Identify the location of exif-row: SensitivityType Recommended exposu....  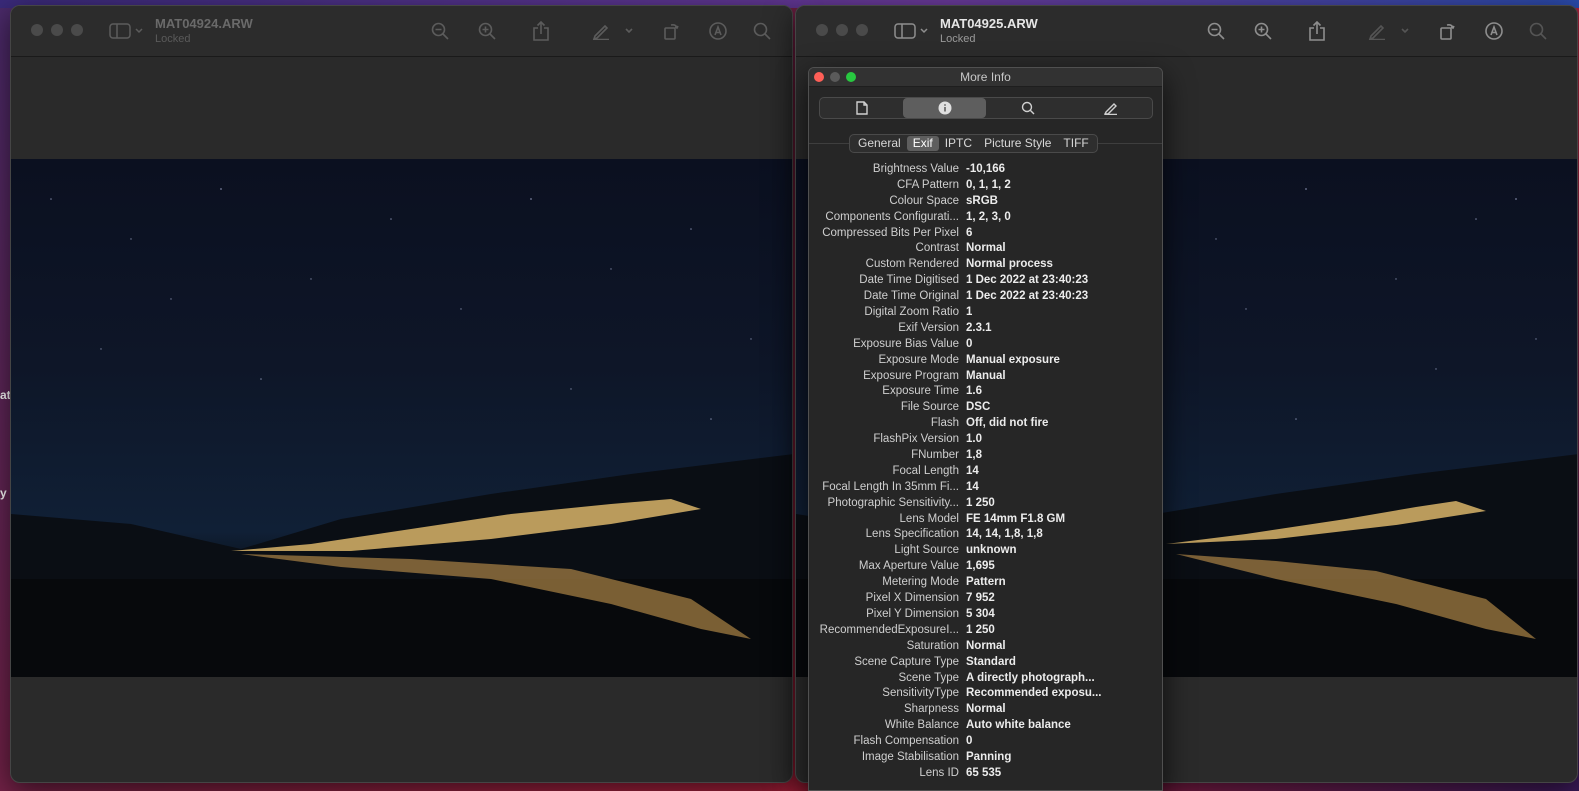
(985, 694).